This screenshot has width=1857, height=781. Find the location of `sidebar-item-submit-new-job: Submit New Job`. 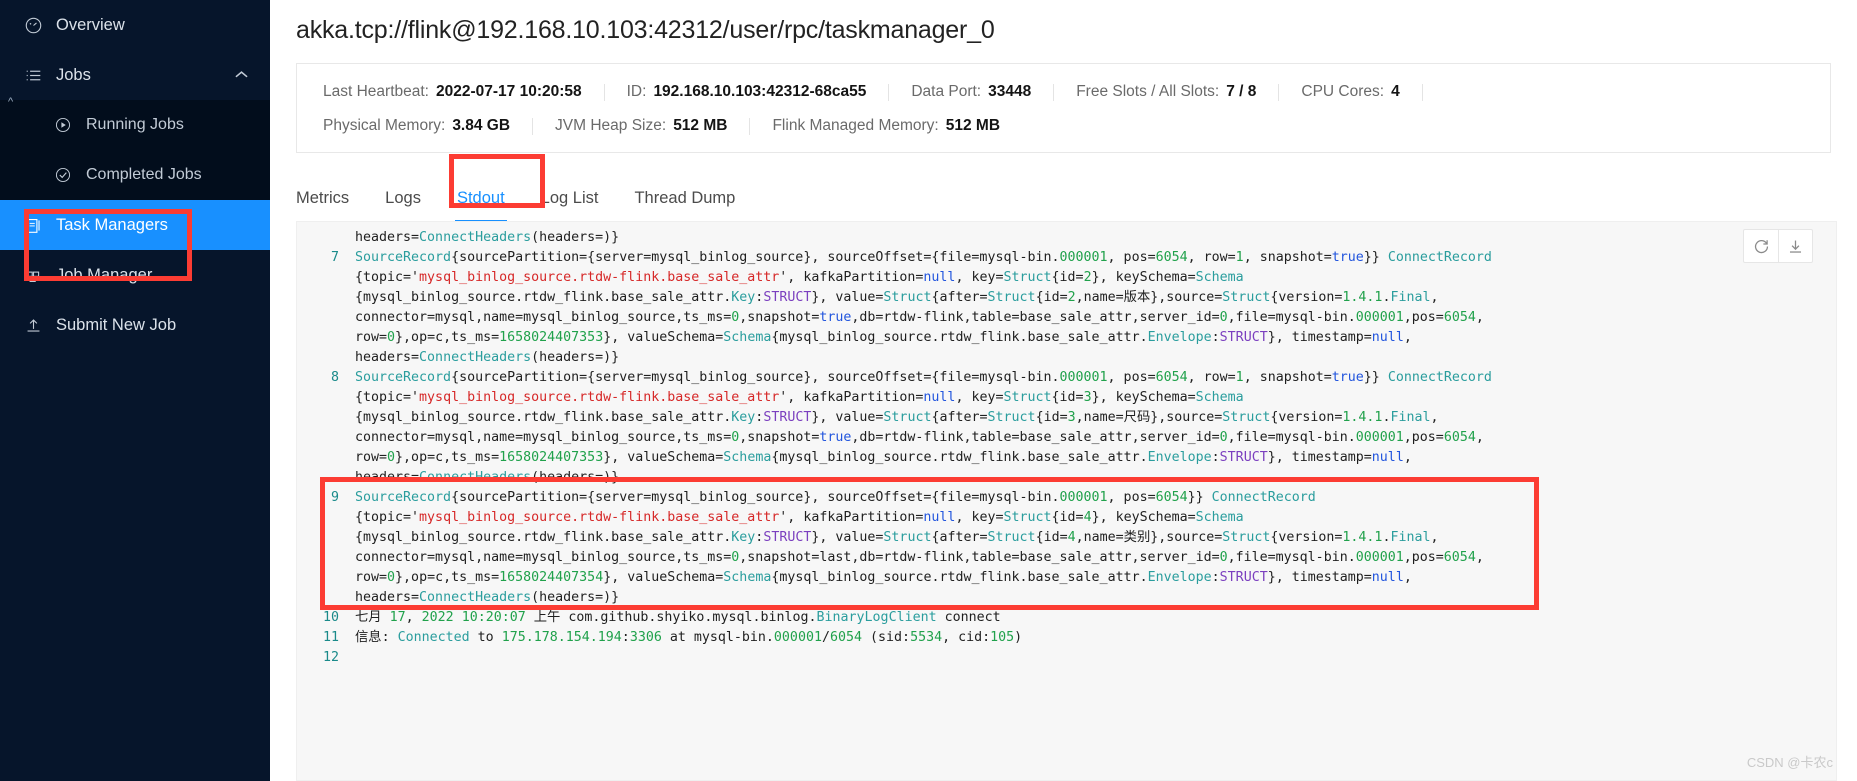

sidebar-item-submit-new-job: Submit New Job is located at coordinates (135, 325).